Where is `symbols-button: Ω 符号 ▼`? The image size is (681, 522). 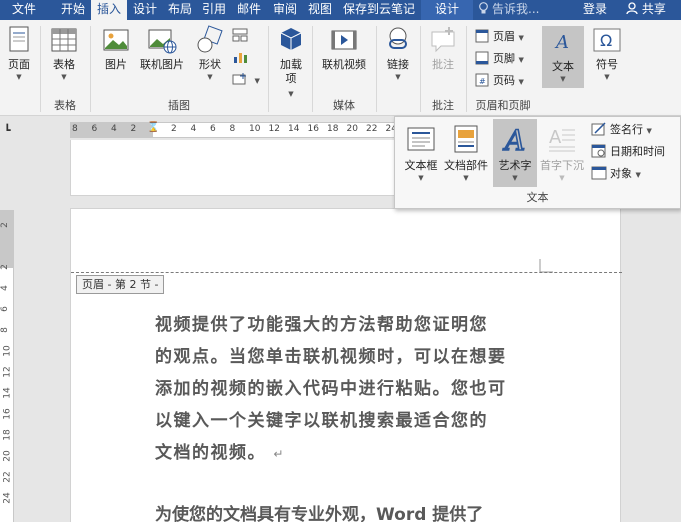 symbols-button: Ω 符号 ▼ is located at coordinates (607, 53).